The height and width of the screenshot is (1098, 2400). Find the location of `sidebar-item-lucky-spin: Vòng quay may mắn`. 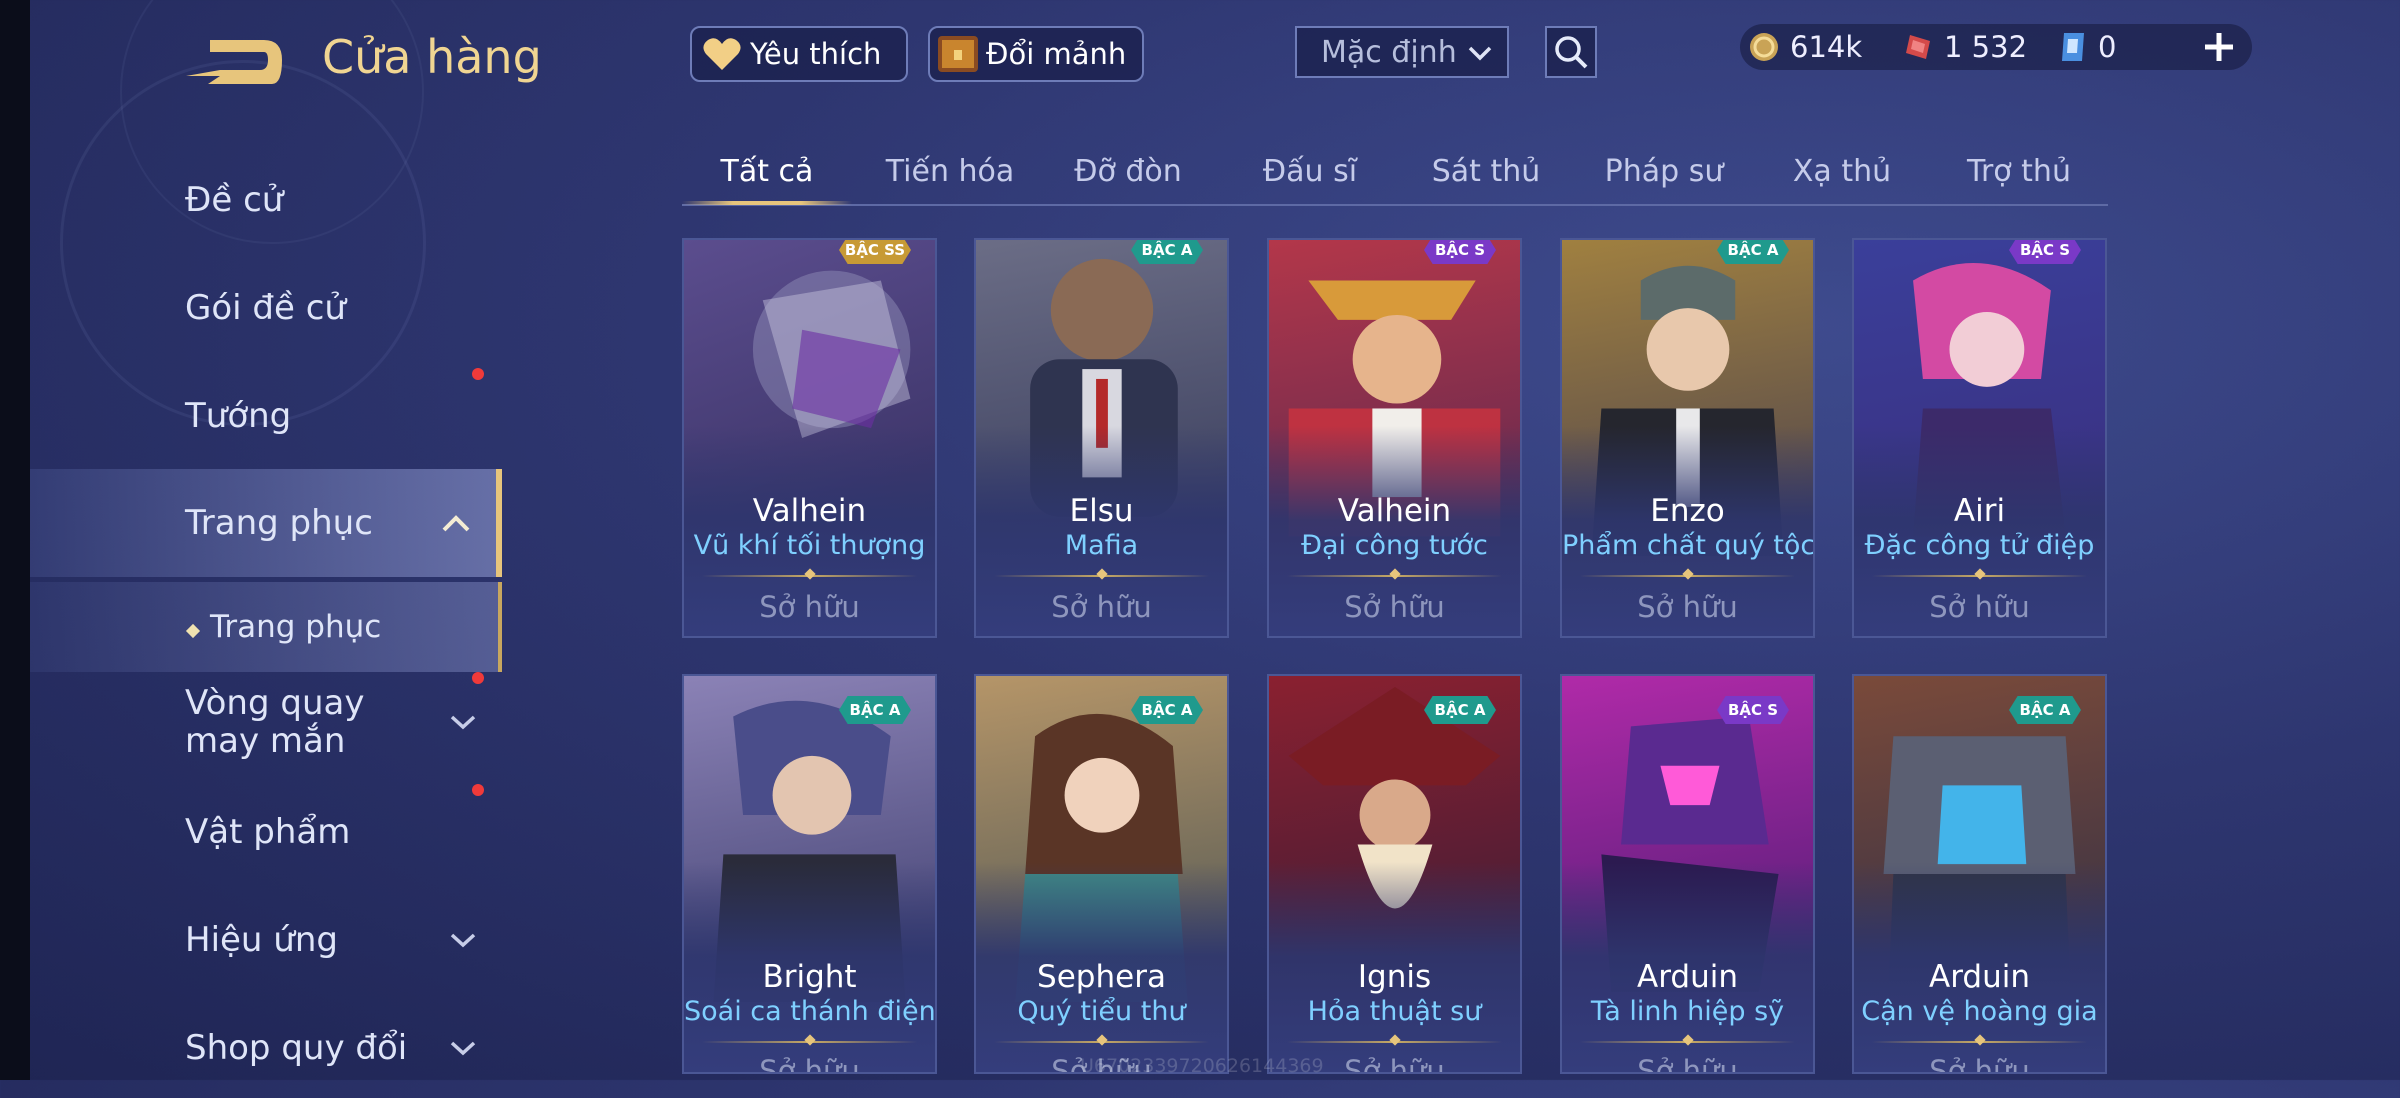

sidebar-item-lucky-spin: Vòng quay may mắn is located at coordinates (266, 722).